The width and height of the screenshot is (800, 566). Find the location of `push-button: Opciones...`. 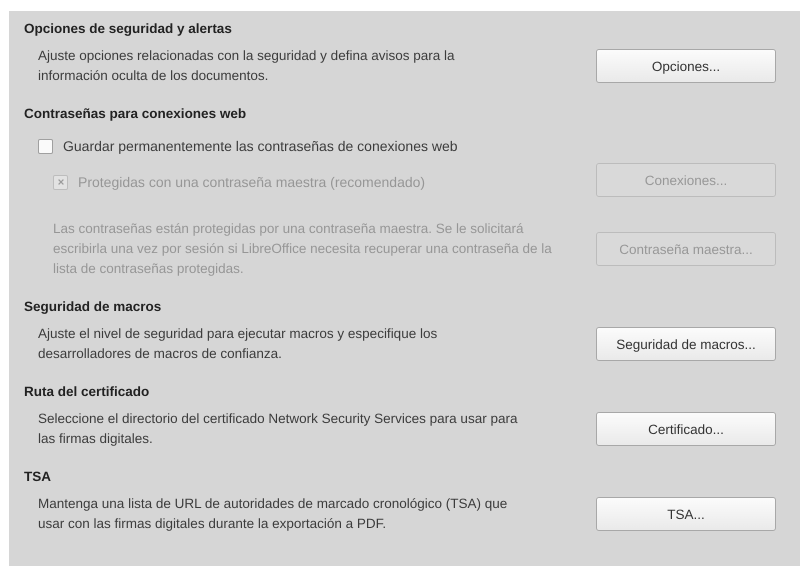

push-button: Opciones... is located at coordinates (686, 66).